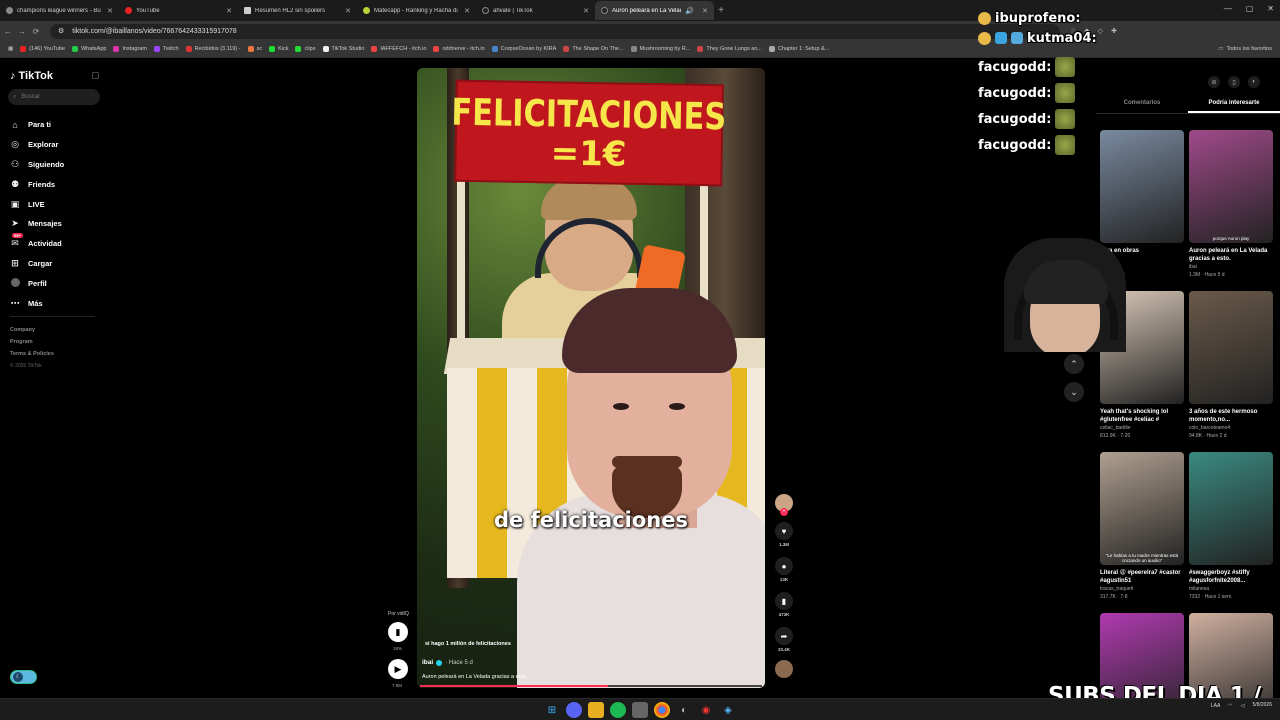  I want to click on nav-item-cargar: ⊞ Cargar, so click(37, 264).